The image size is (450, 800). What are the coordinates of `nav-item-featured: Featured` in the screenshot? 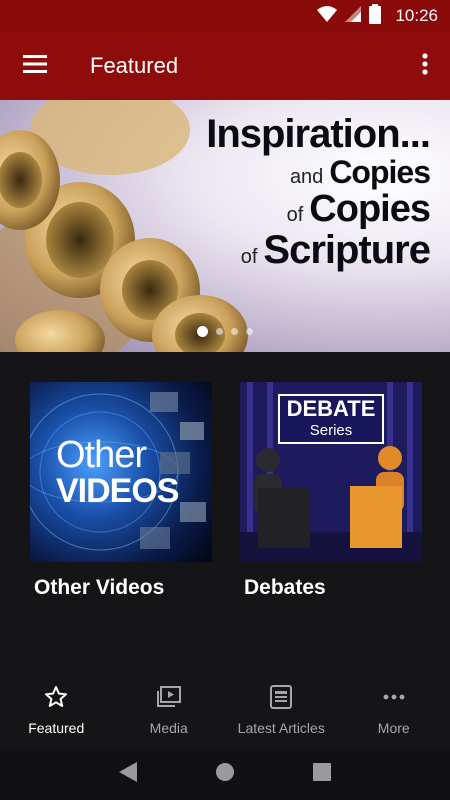 It's located at (56, 710).